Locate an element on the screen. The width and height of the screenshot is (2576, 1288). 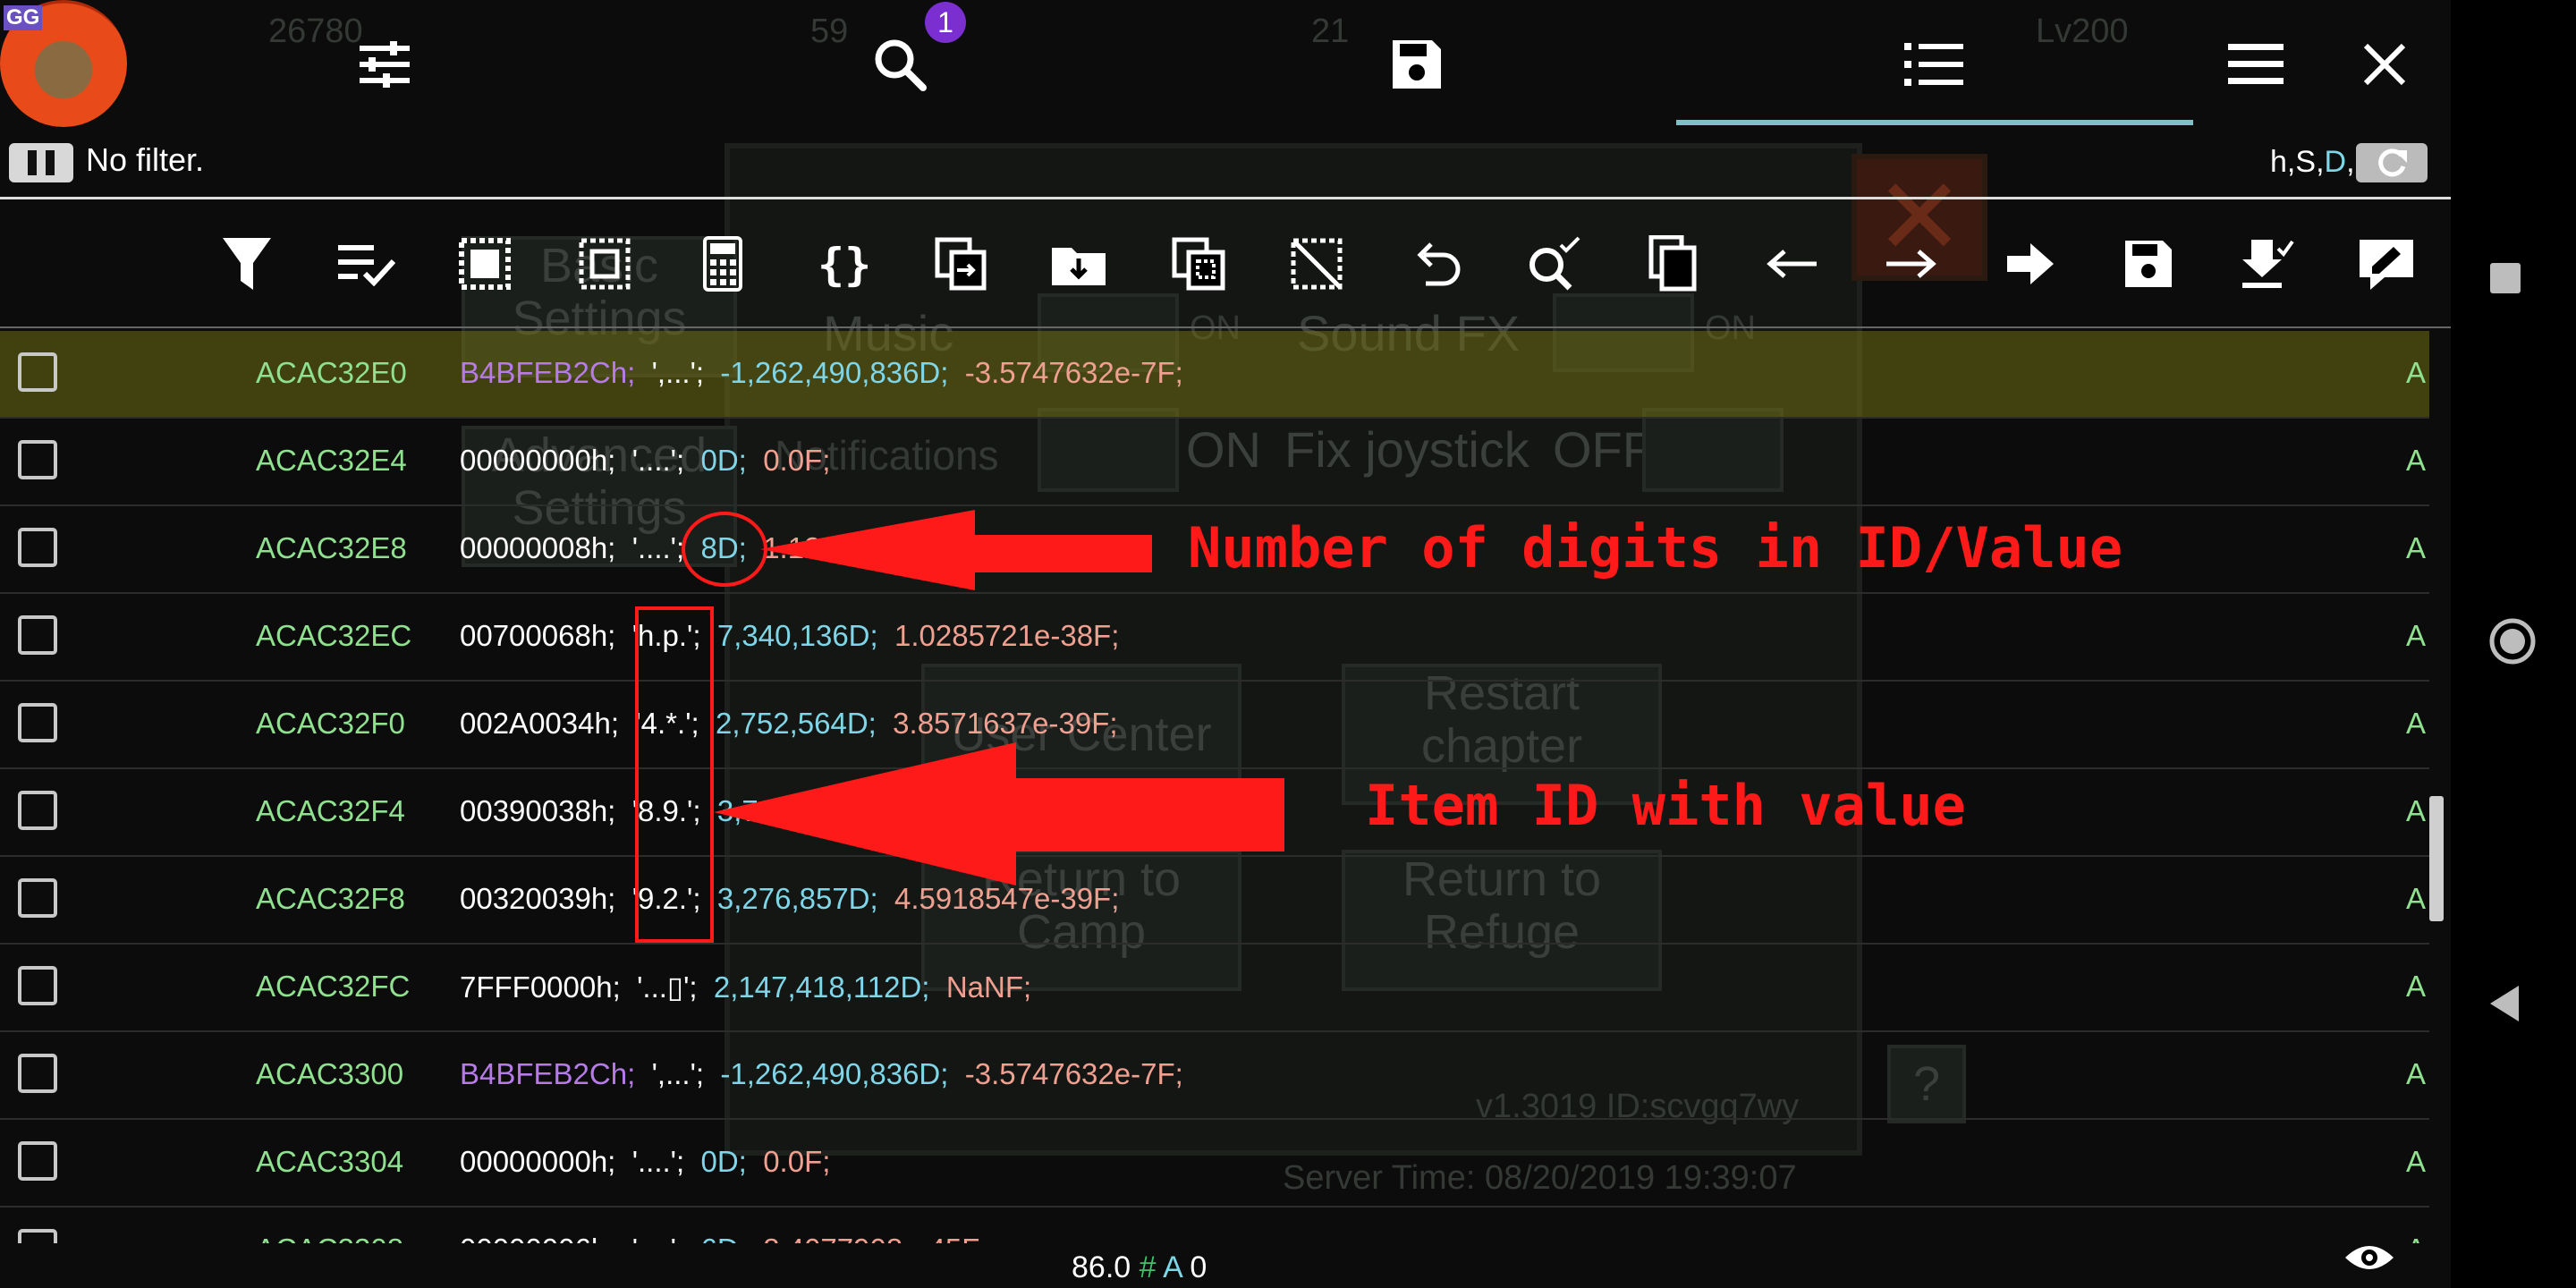
home-button is located at coordinates (2512, 641).